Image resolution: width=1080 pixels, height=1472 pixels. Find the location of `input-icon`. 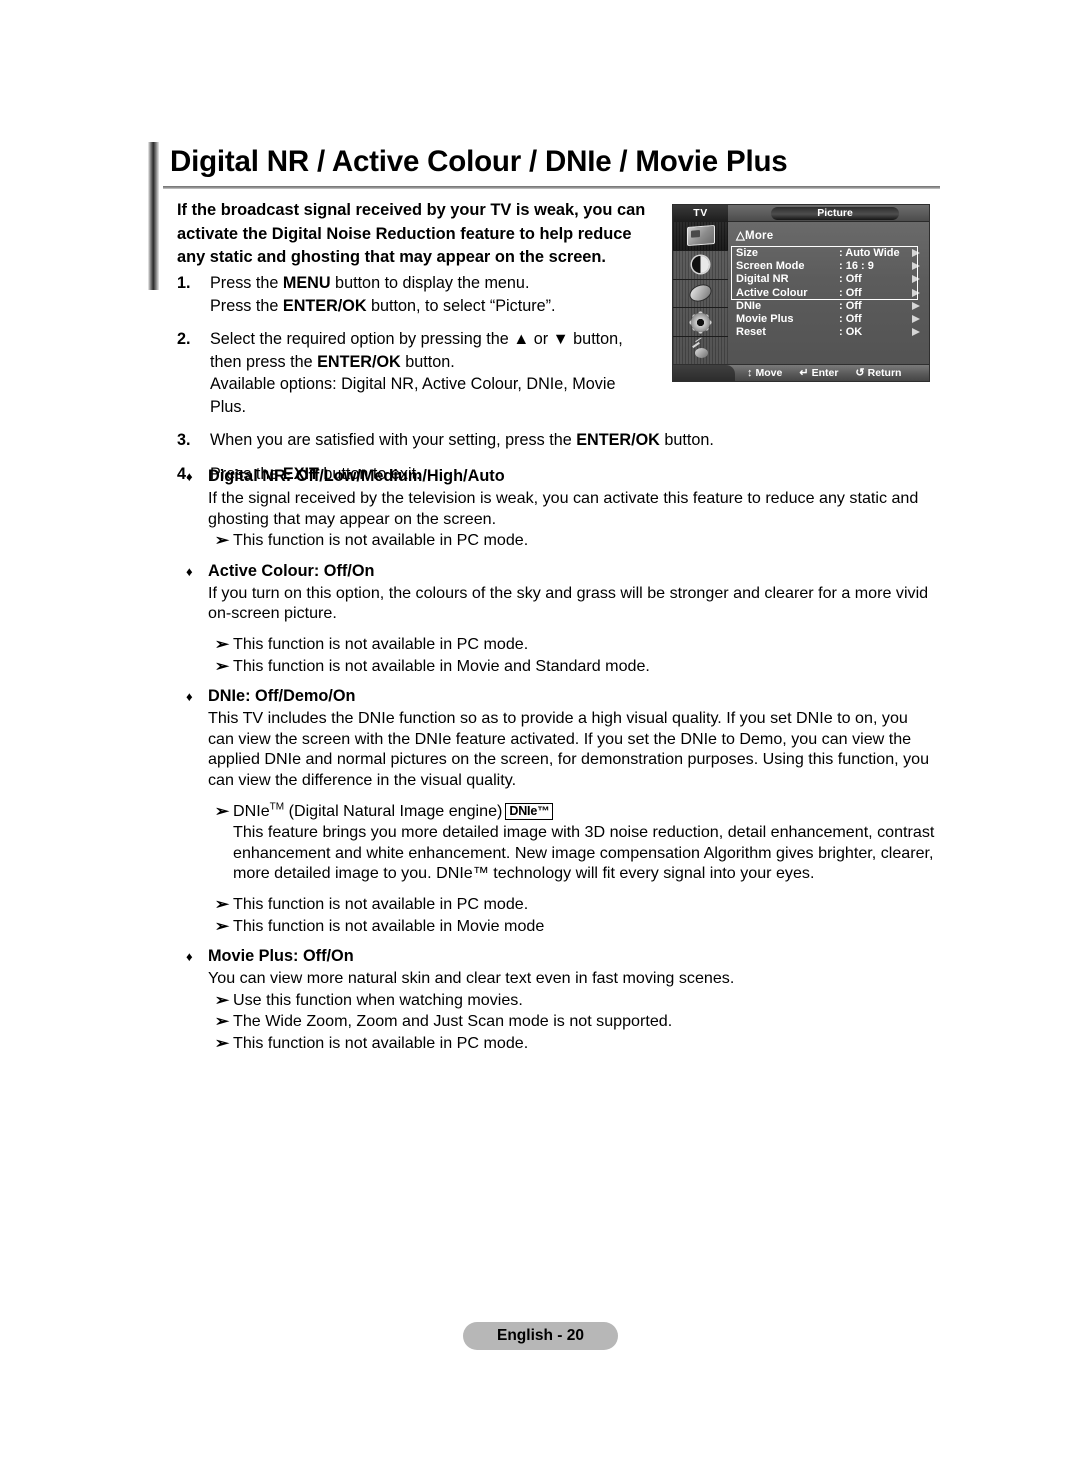

input-icon is located at coordinates (701, 351).